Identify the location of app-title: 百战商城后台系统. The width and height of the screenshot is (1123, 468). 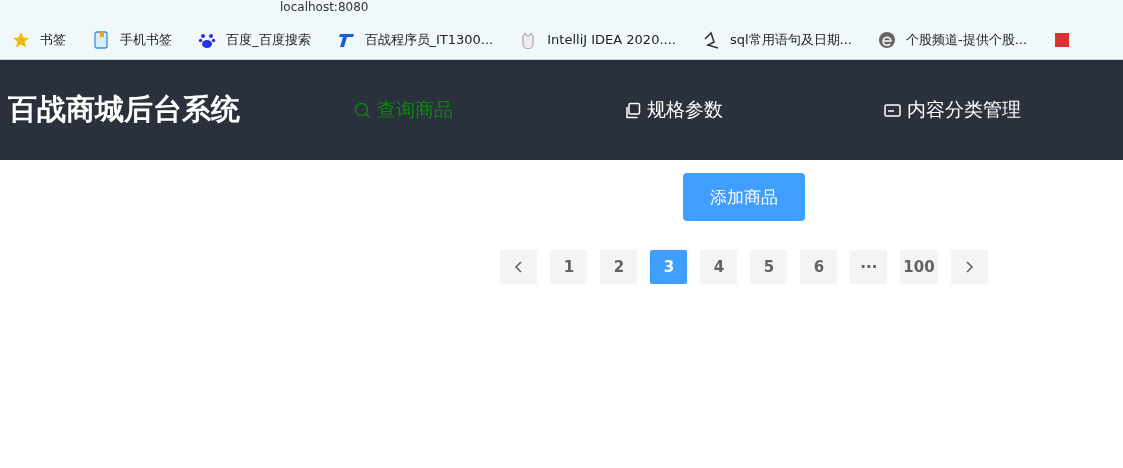
(124, 109).